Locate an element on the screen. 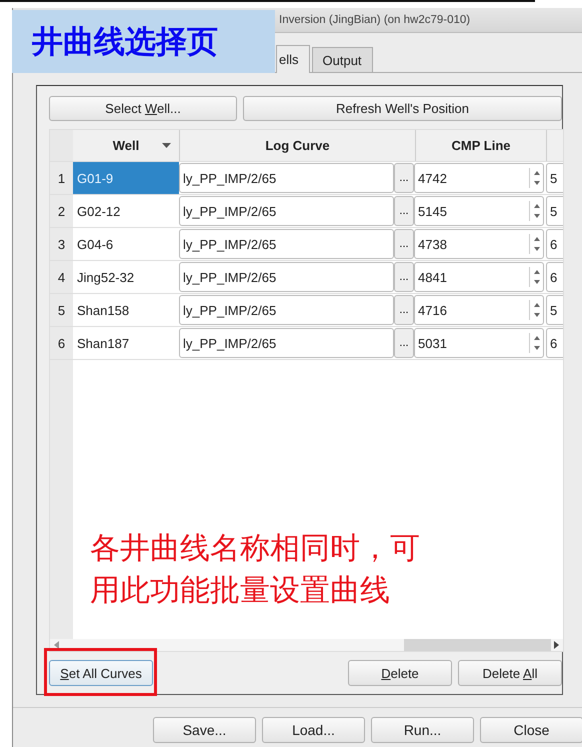 This screenshot has height=747, width=582. spin-box: 4742 is located at coordinates (479, 178).